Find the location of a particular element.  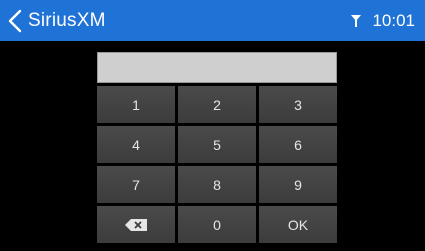

backspace-key is located at coordinates (136, 224).